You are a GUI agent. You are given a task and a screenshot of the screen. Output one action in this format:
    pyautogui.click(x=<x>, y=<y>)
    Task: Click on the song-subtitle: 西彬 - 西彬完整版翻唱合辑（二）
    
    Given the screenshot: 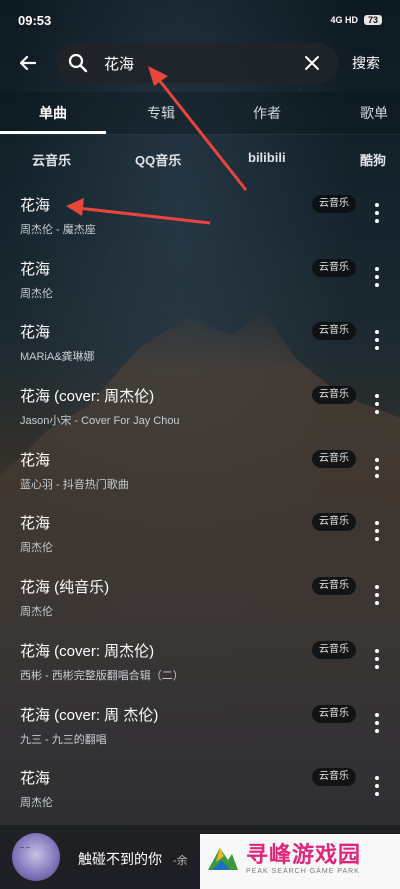 What is the action you would take?
    pyautogui.click(x=102, y=675)
    